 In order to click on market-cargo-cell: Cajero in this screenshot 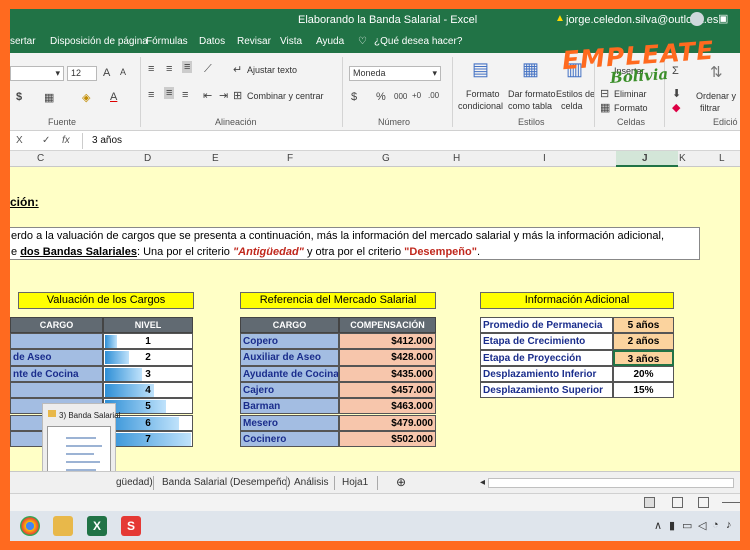, I will do `click(289, 390)`.